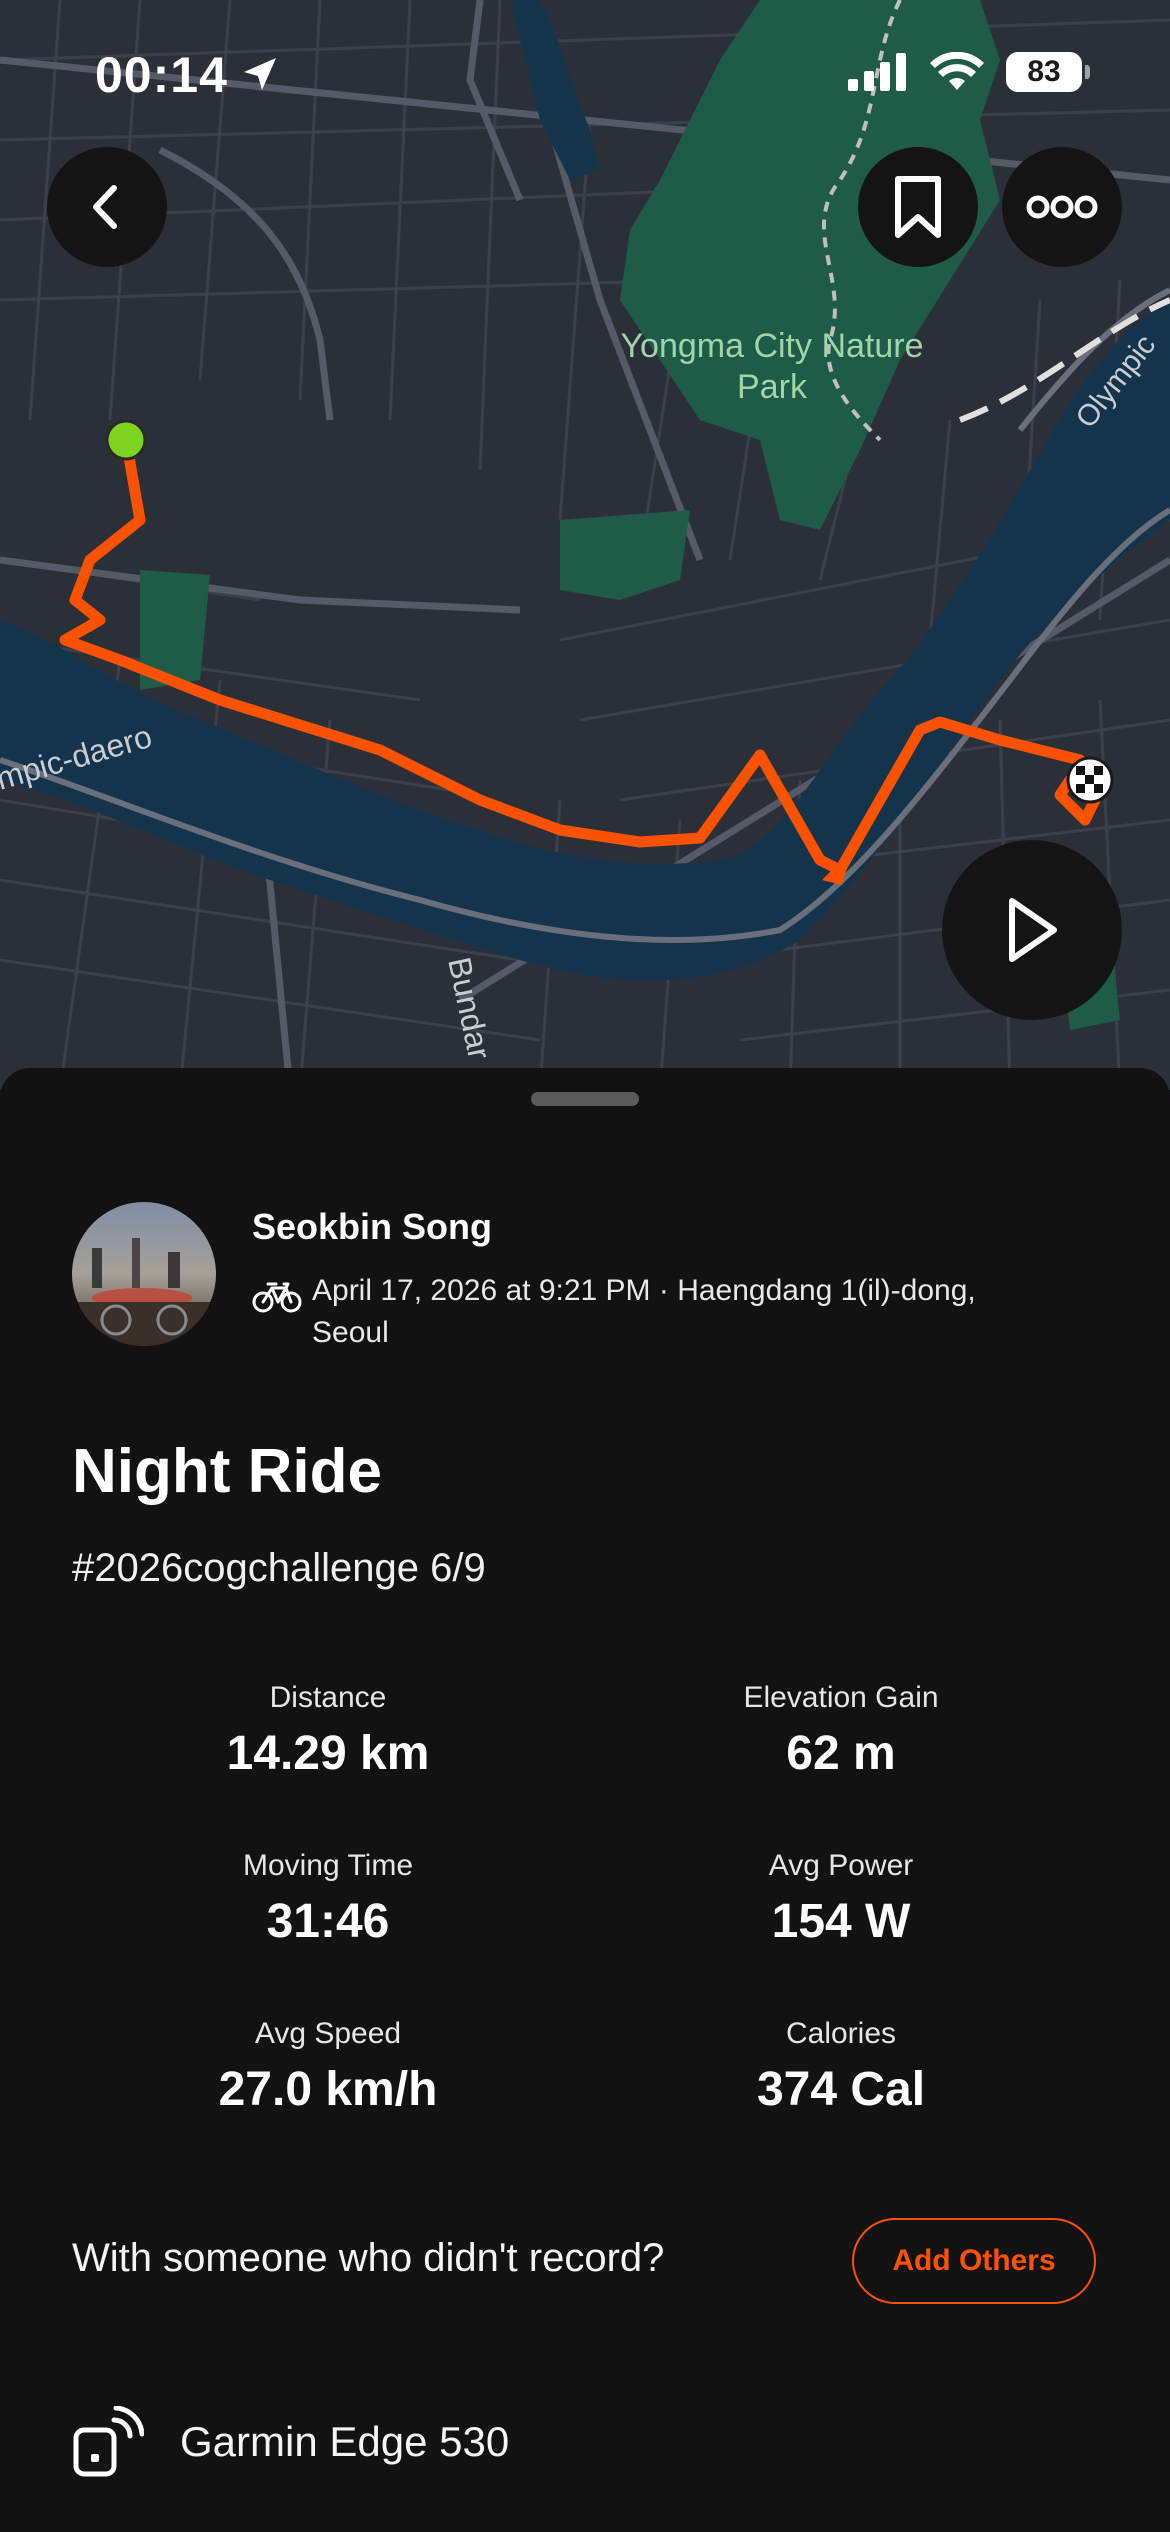 Image resolution: width=1170 pixels, height=2532 pixels. Describe the element at coordinates (772, 387) in the screenshot. I see `map-label-park-line2: Park` at that location.